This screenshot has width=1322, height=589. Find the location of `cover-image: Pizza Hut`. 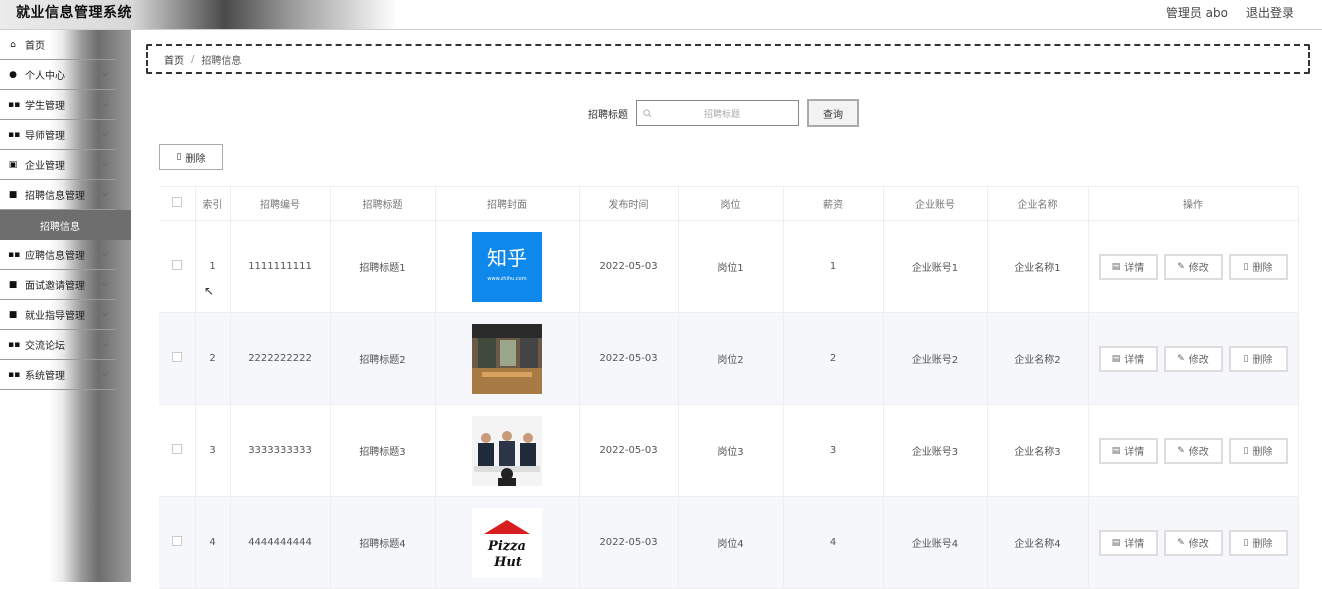

cover-image: Pizza Hut is located at coordinates (507, 542).